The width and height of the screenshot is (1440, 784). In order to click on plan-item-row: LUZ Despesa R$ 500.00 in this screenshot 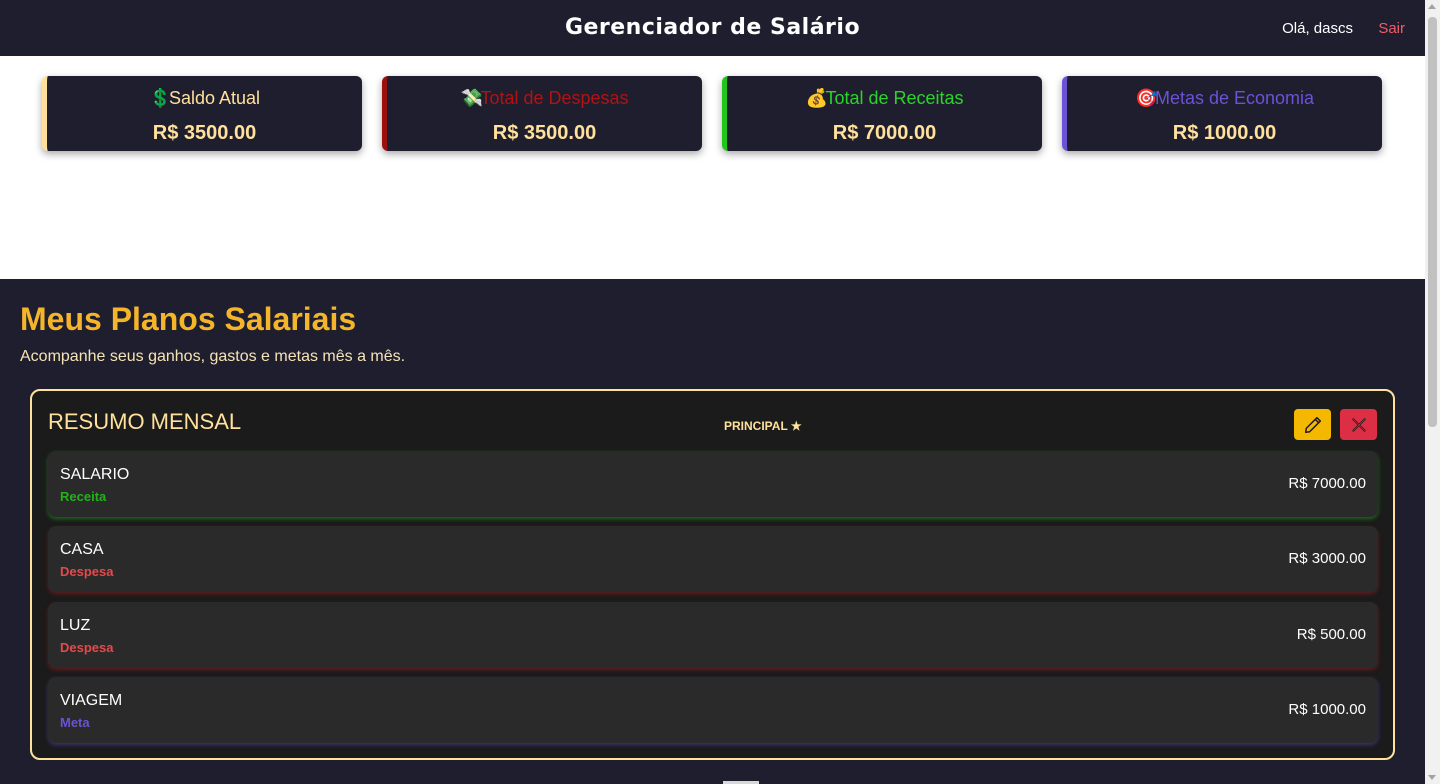, I will do `click(713, 635)`.